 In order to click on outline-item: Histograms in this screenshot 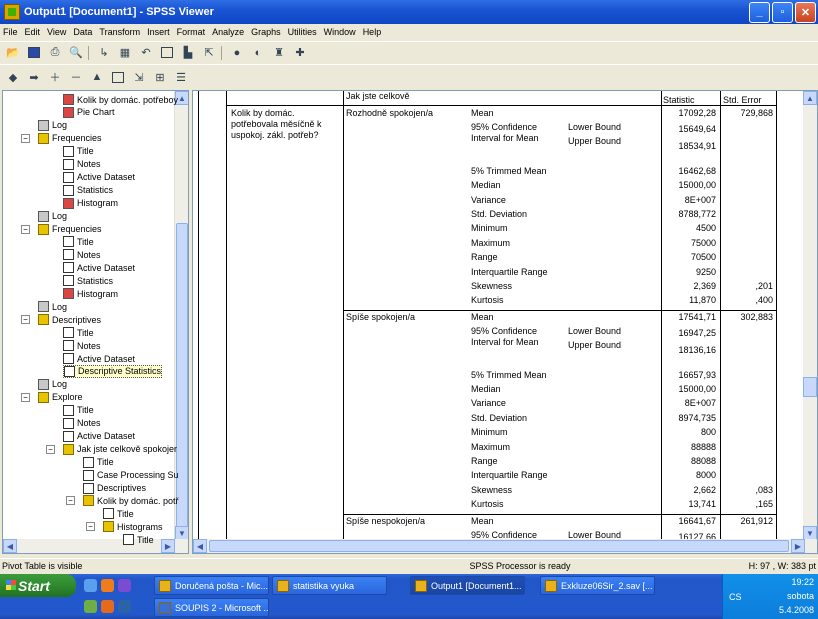, I will do `click(133, 526)`.